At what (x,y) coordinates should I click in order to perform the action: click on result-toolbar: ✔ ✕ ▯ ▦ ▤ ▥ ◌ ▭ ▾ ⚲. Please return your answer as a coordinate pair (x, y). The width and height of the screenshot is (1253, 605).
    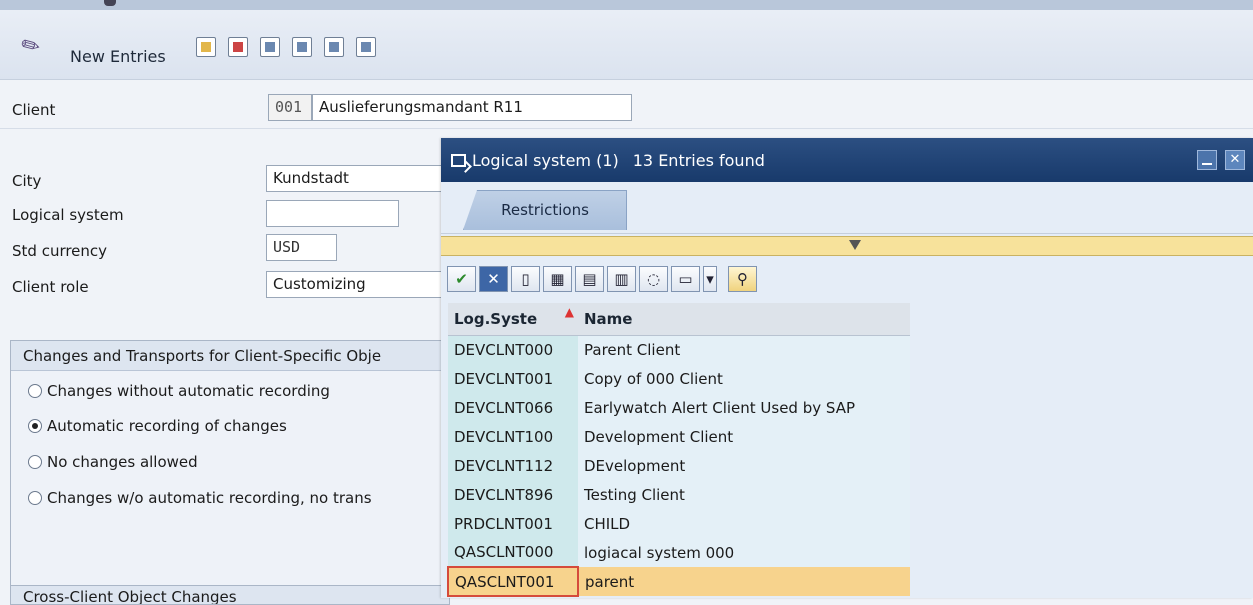
    Looking at the image, I should click on (602, 281).